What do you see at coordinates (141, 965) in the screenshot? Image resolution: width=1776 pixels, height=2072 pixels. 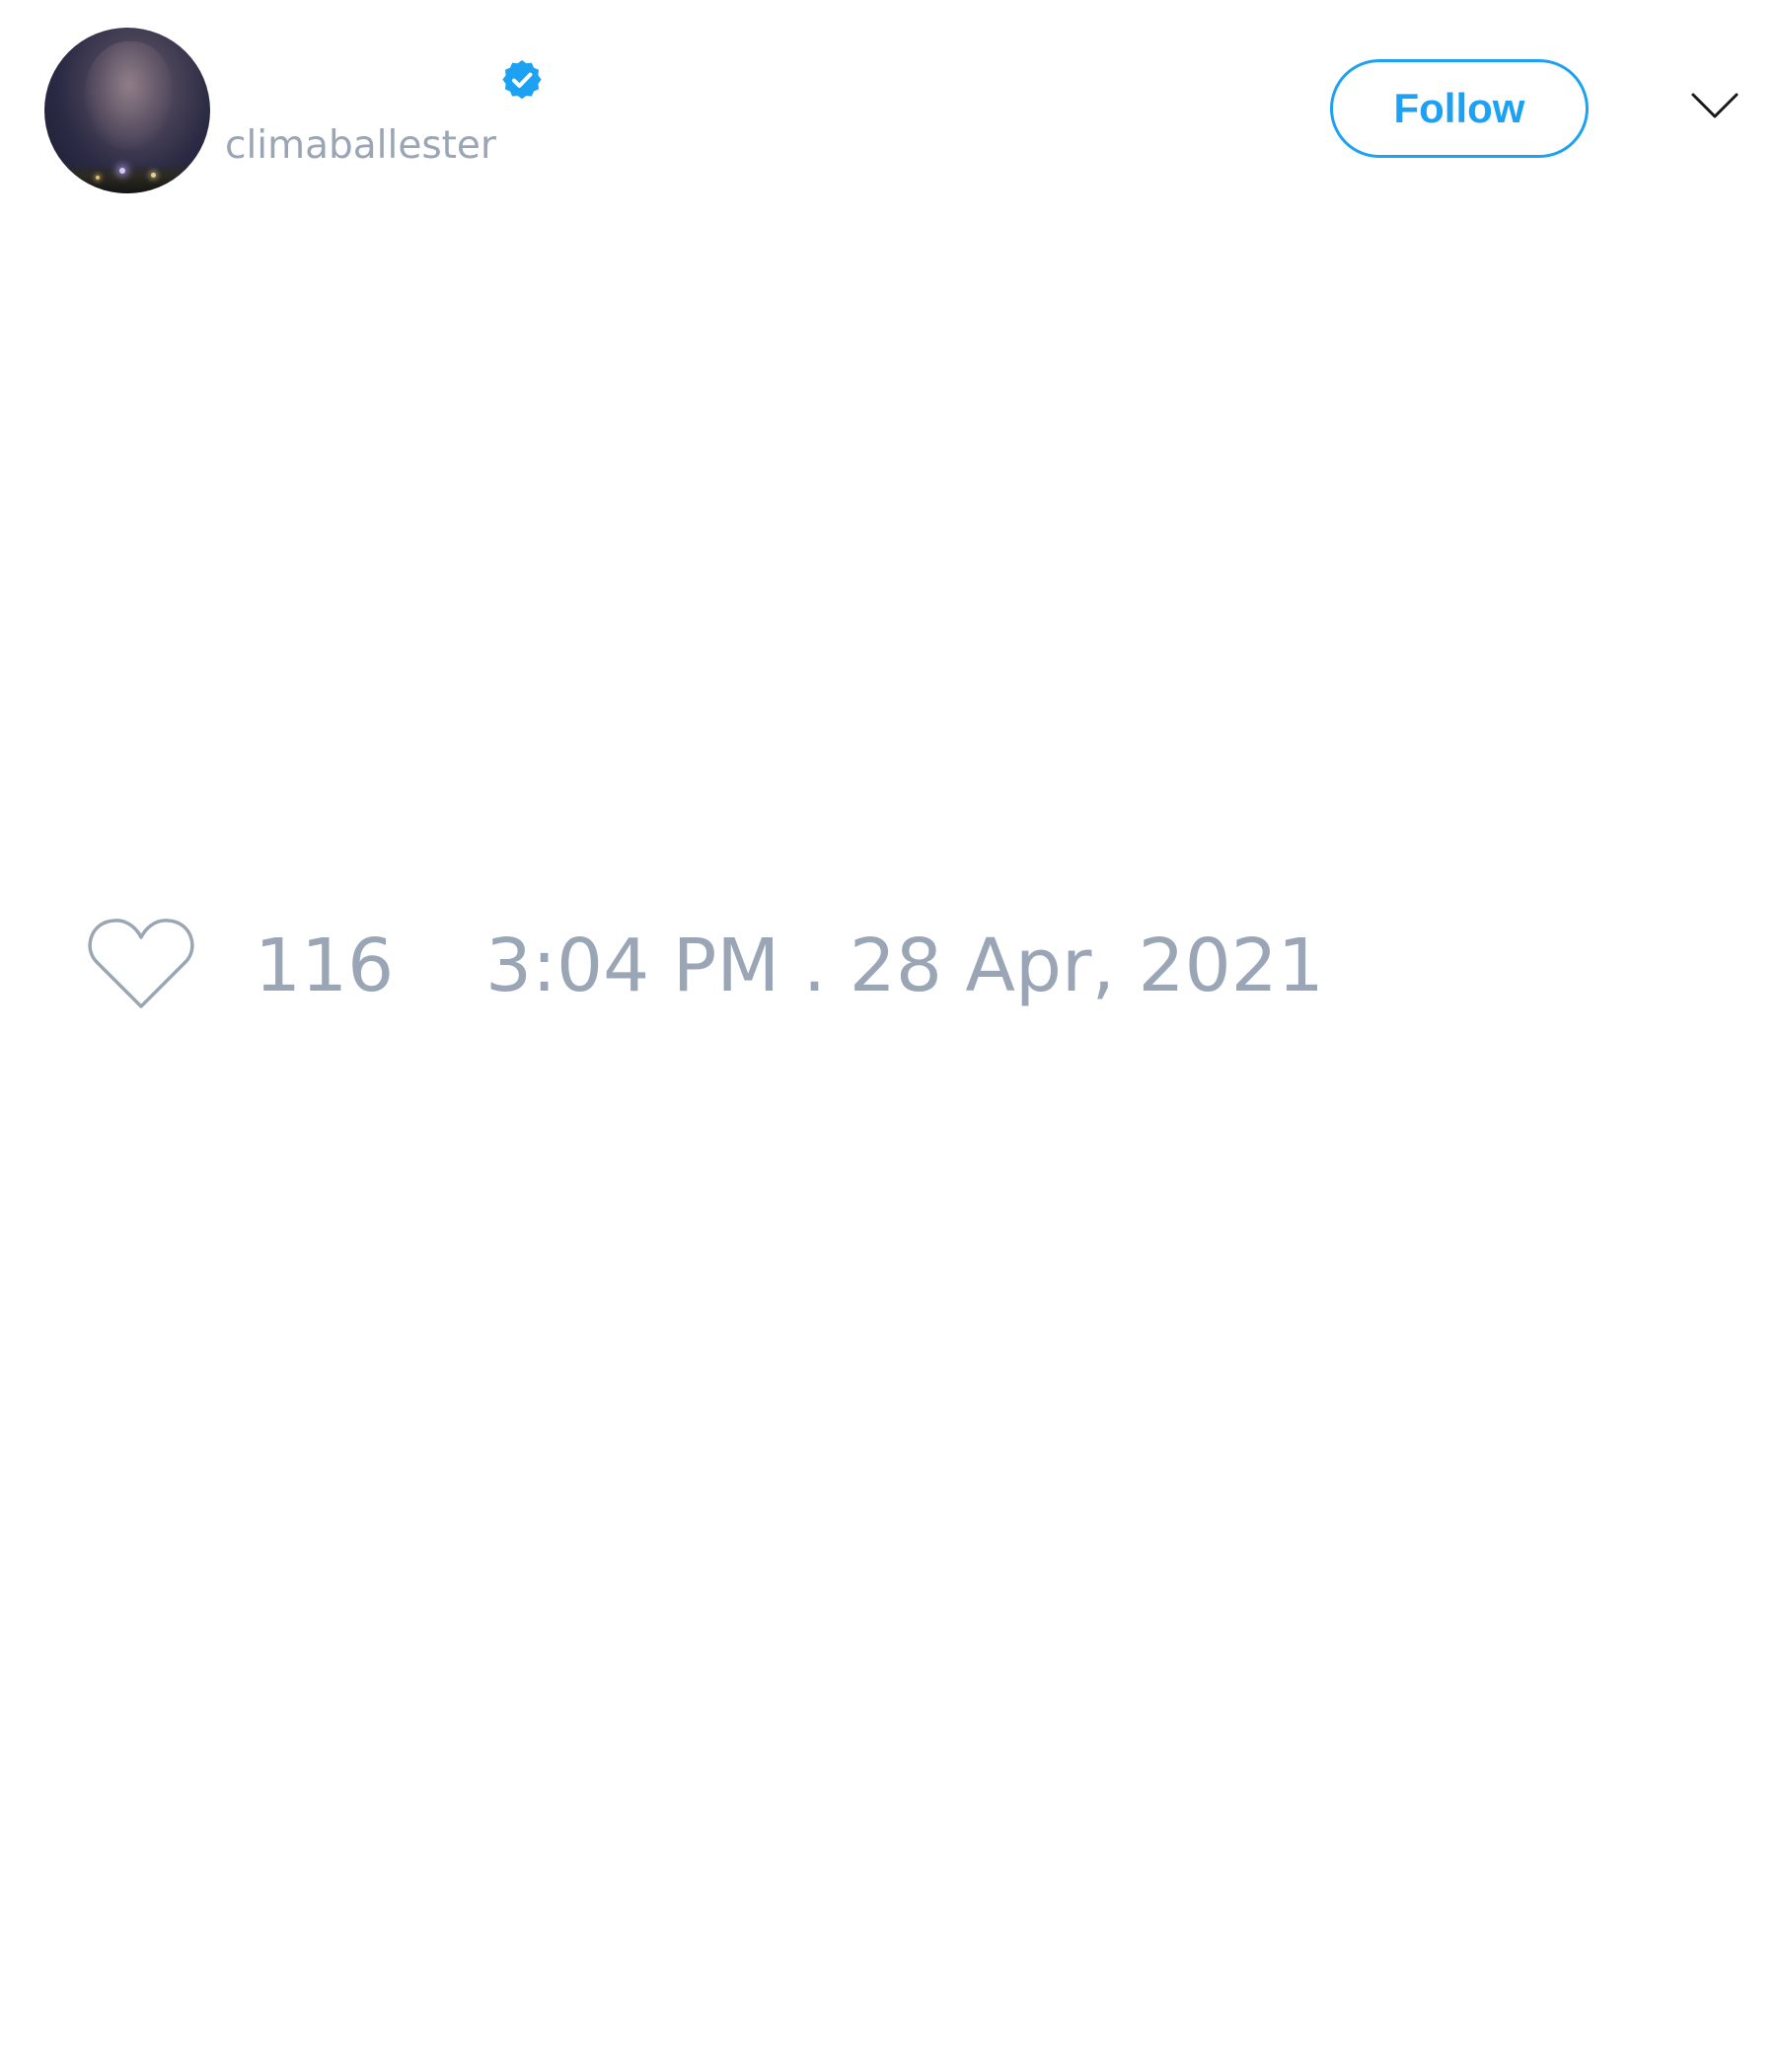 I see `heart-icon` at bounding box center [141, 965].